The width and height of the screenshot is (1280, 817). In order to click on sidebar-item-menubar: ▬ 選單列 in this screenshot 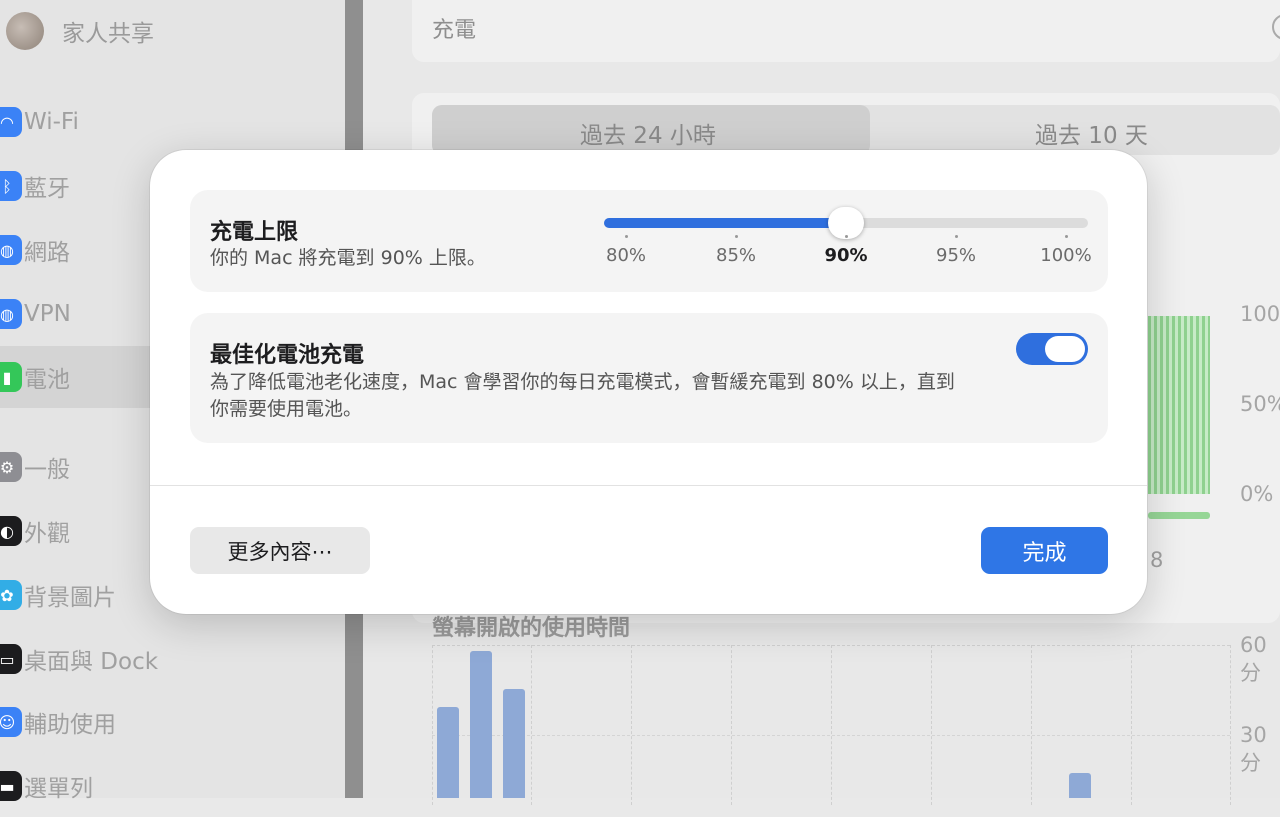, I will do `click(172, 786)`.